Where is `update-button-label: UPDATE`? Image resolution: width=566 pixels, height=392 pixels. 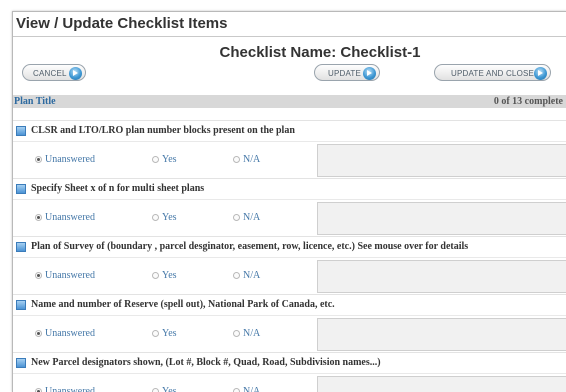 update-button-label: UPDATE is located at coordinates (345, 73).